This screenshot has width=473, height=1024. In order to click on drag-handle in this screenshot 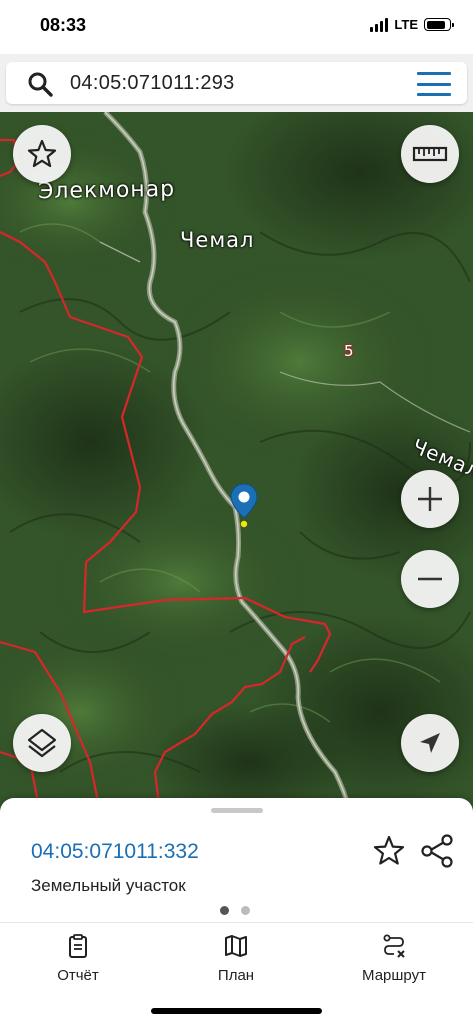, I will do `click(237, 810)`.